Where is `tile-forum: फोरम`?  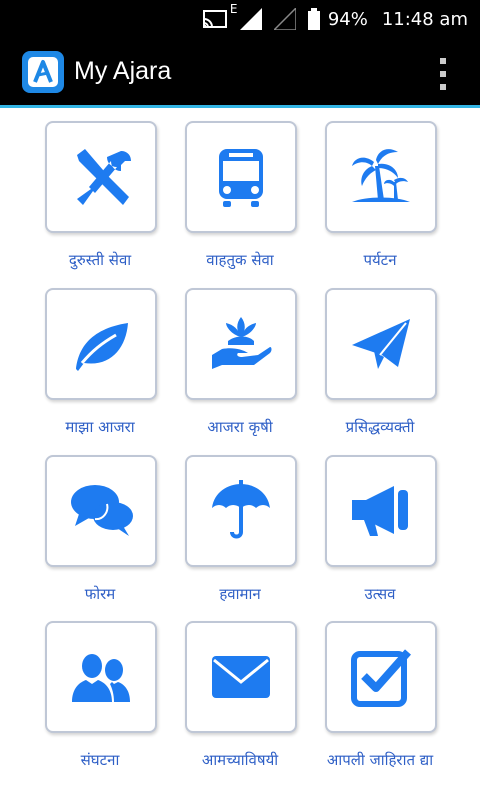 tile-forum: फोरम is located at coordinates (110, 535).